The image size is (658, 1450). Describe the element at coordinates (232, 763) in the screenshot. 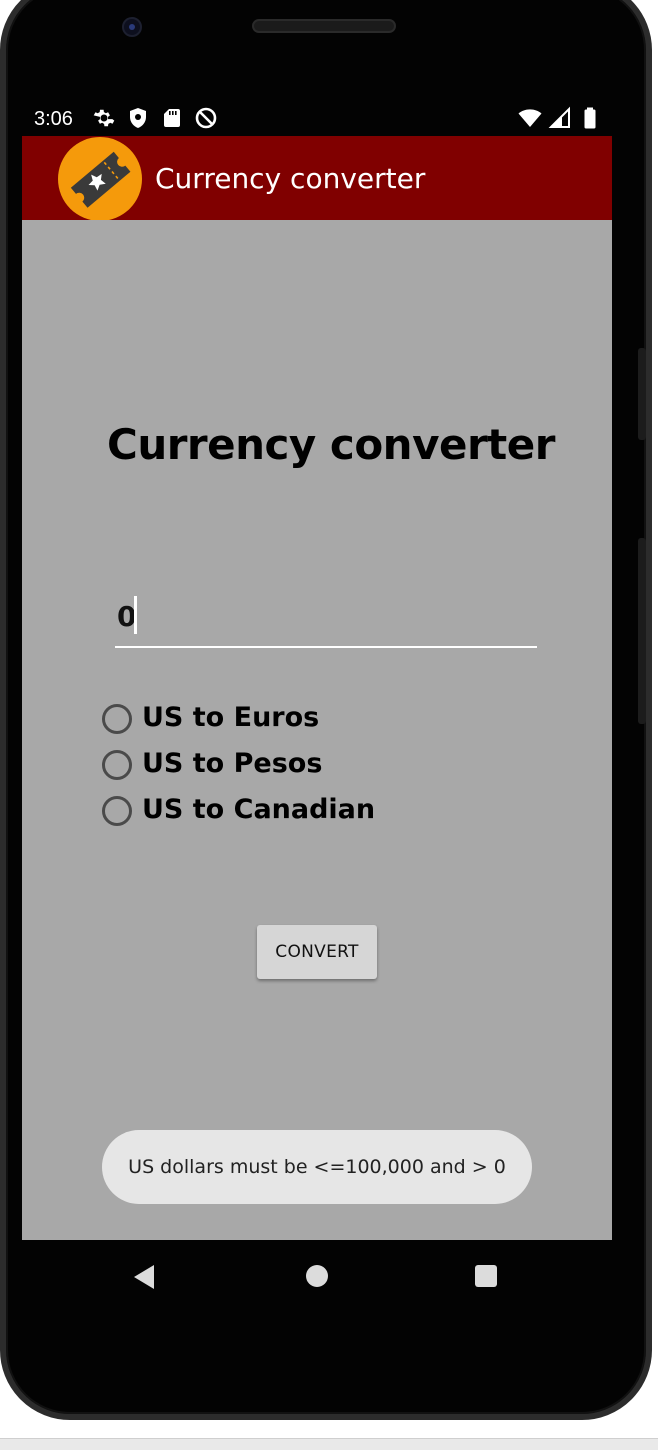

I see `radio-label: US to Pesos` at that location.